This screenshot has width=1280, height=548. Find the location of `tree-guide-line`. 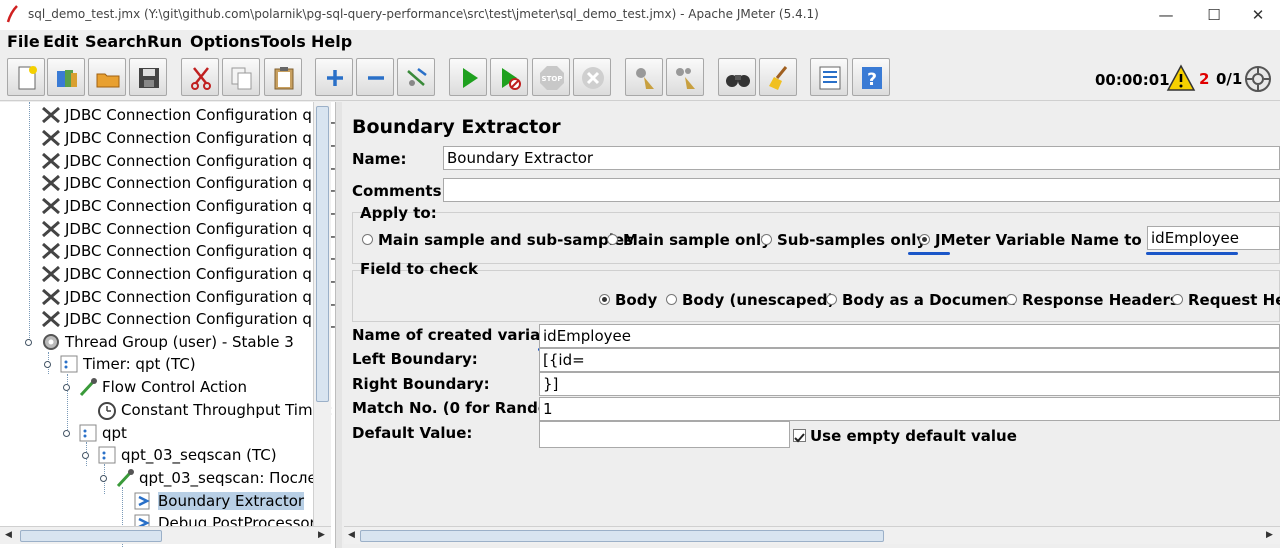

tree-guide-line is located at coordinates (29, 222).